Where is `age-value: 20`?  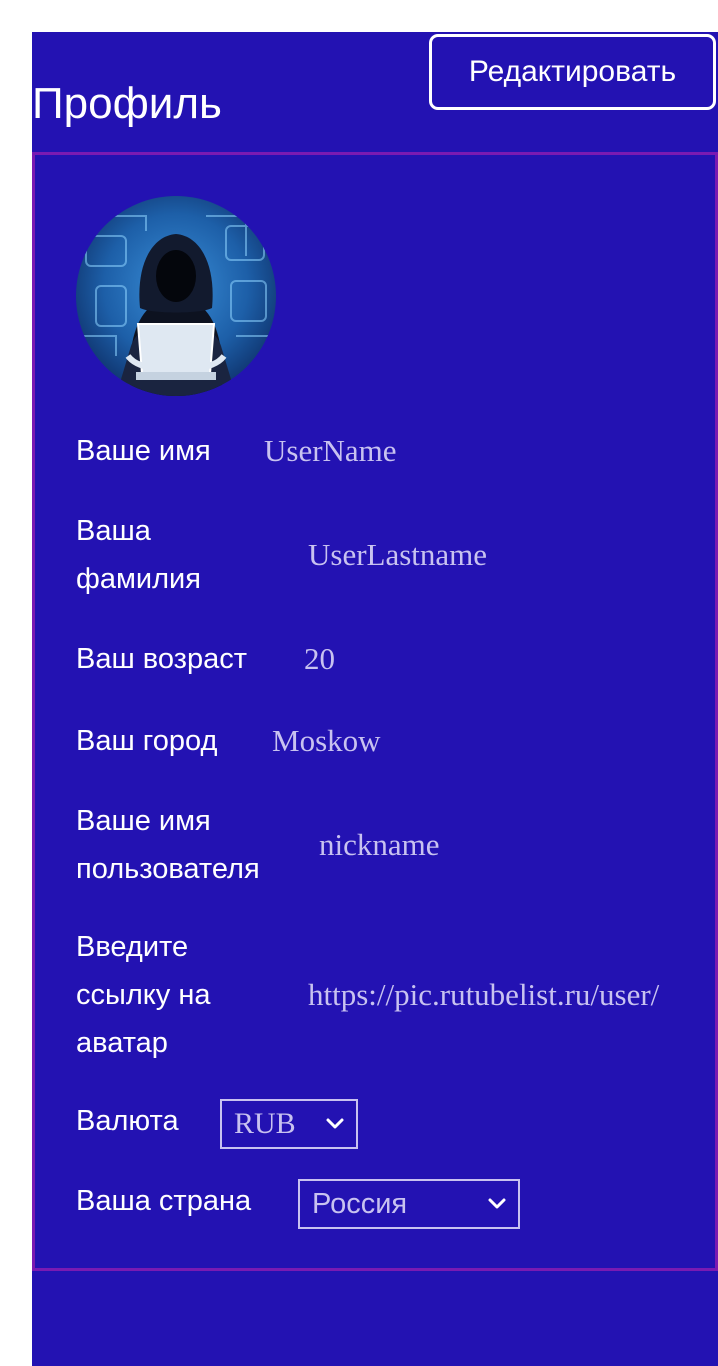 age-value: 20 is located at coordinates (319, 659).